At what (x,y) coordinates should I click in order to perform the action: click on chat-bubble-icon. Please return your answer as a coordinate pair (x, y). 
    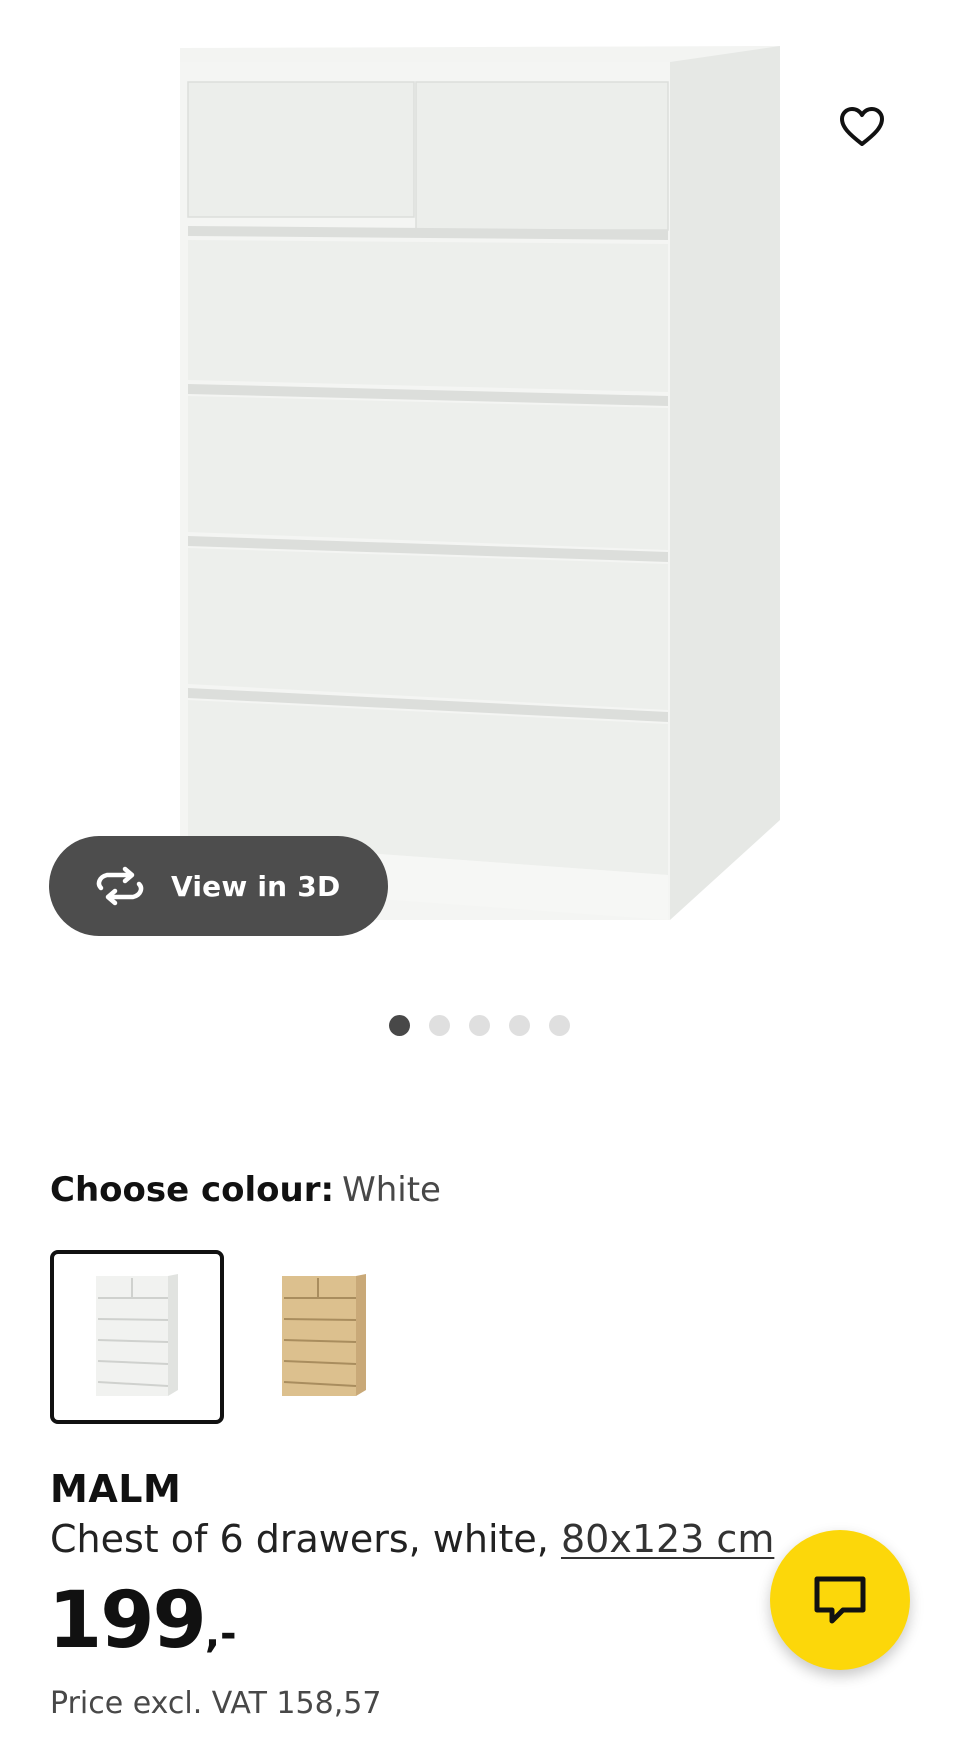
    Looking at the image, I should click on (840, 1600).